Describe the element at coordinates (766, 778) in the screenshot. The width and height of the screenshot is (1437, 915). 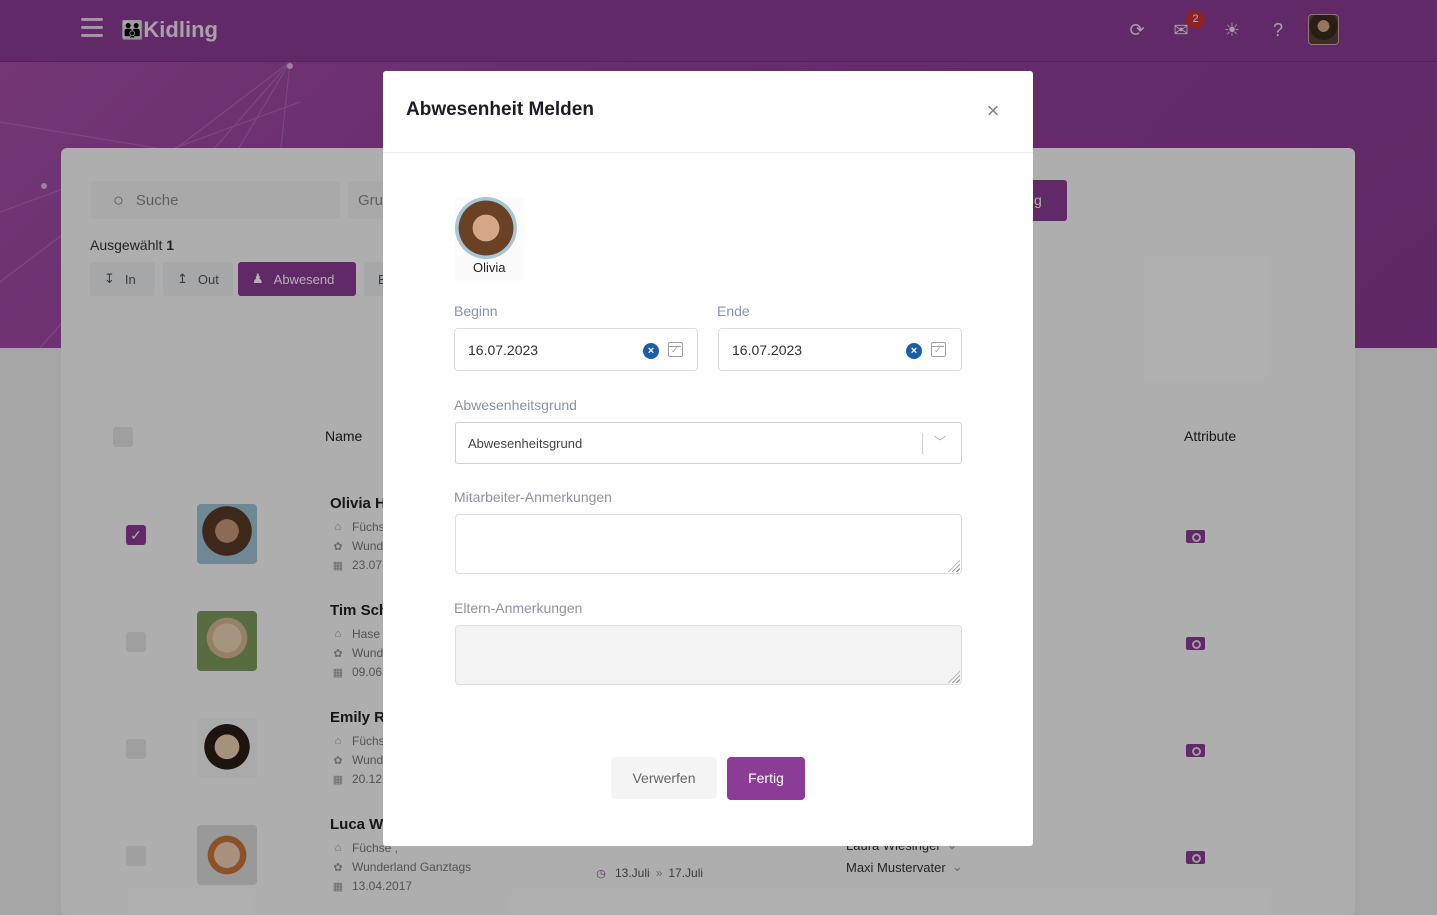
I see `done-button: Fertig` at that location.